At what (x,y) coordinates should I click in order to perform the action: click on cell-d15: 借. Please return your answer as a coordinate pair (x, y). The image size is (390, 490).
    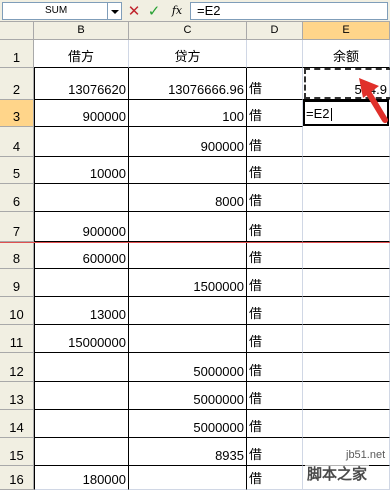
    Looking at the image, I should click on (275, 452).